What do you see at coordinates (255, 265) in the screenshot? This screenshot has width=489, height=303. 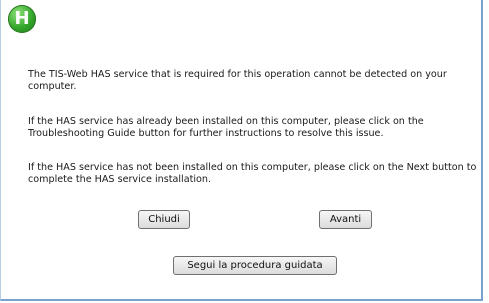 I see `guided-procedure-button: Segui la procedura guidata` at bounding box center [255, 265].